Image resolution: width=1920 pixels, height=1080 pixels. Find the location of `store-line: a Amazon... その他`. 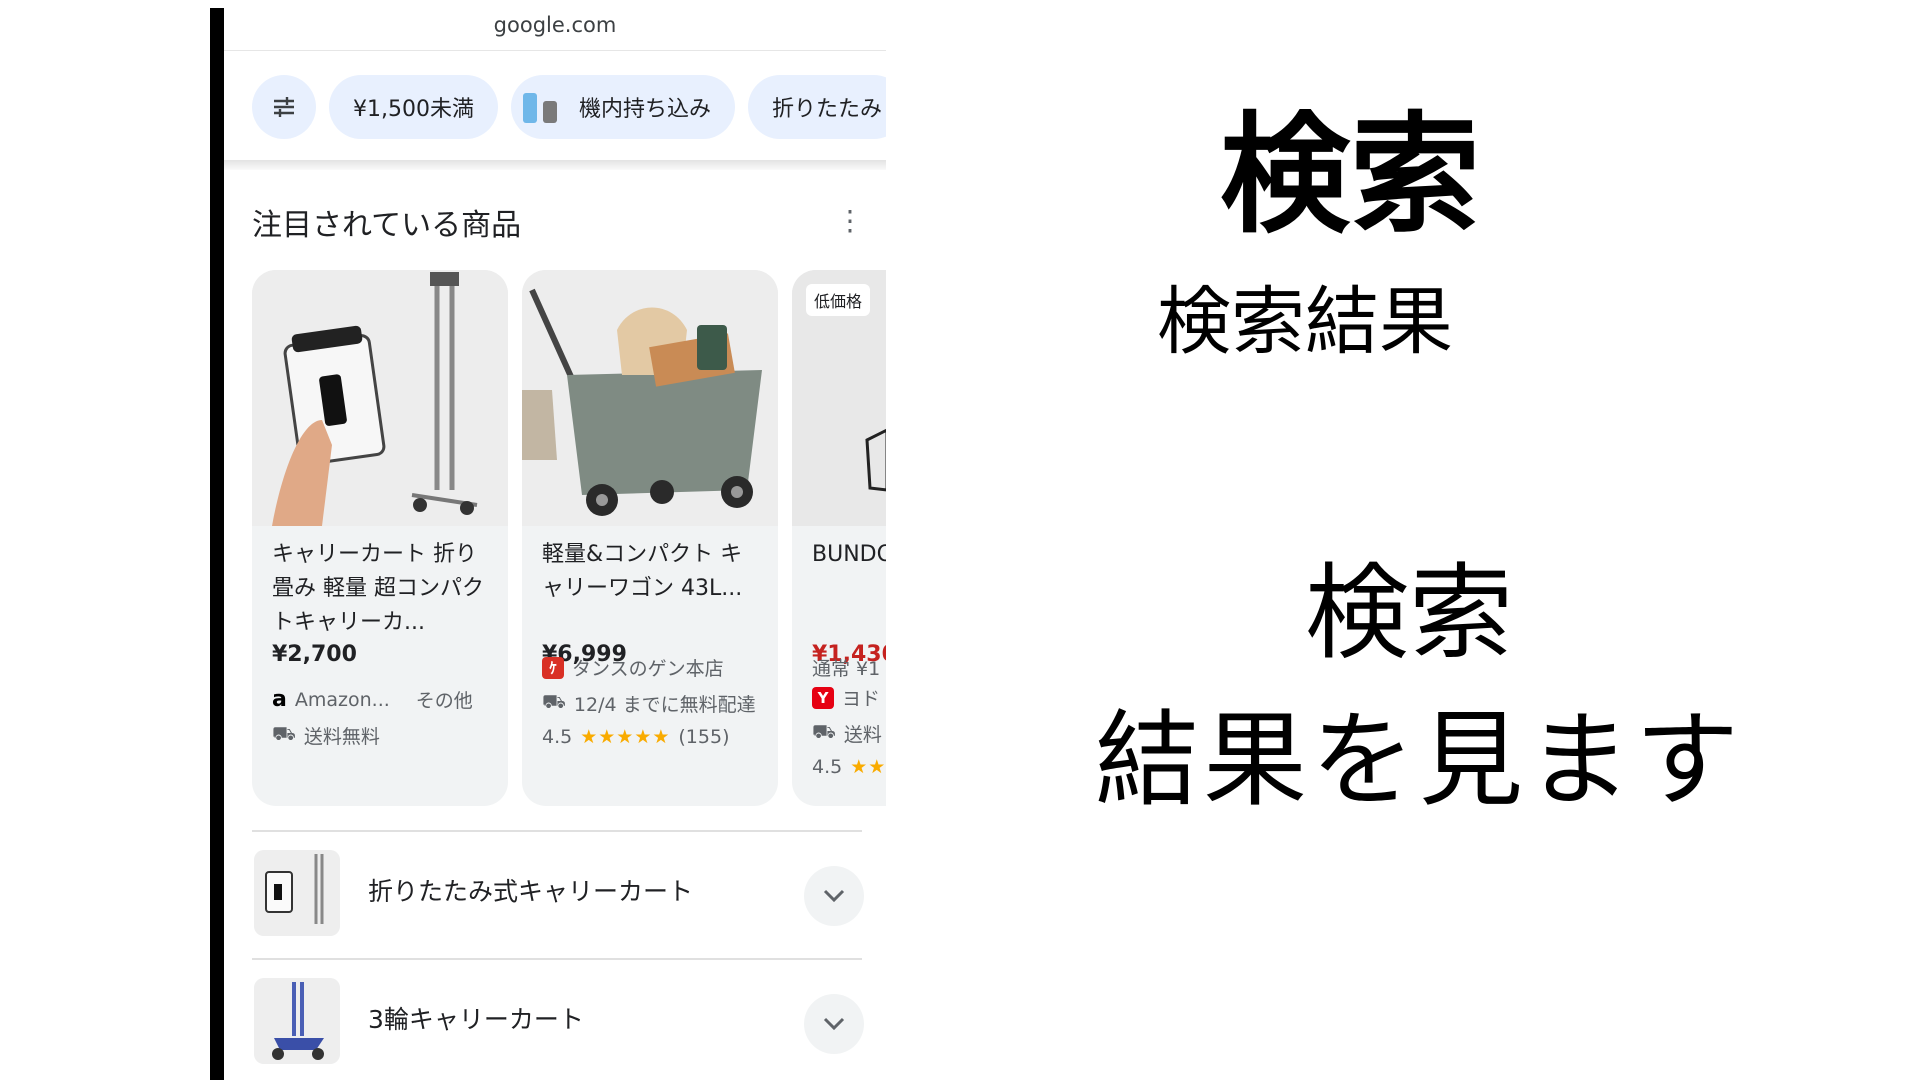

store-line: a Amazon... その他 is located at coordinates (372, 699).